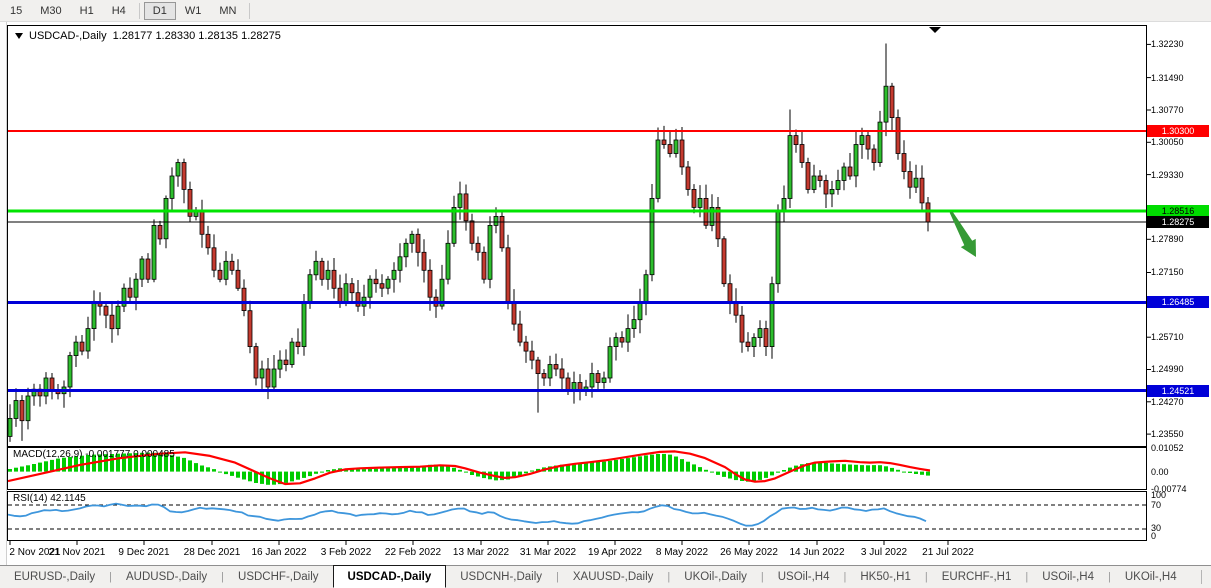 The height and width of the screenshot is (588, 1211). Describe the element at coordinates (166, 577) in the screenshot. I see `tab-audusd-daily: AUDUSD-,Daily` at that location.